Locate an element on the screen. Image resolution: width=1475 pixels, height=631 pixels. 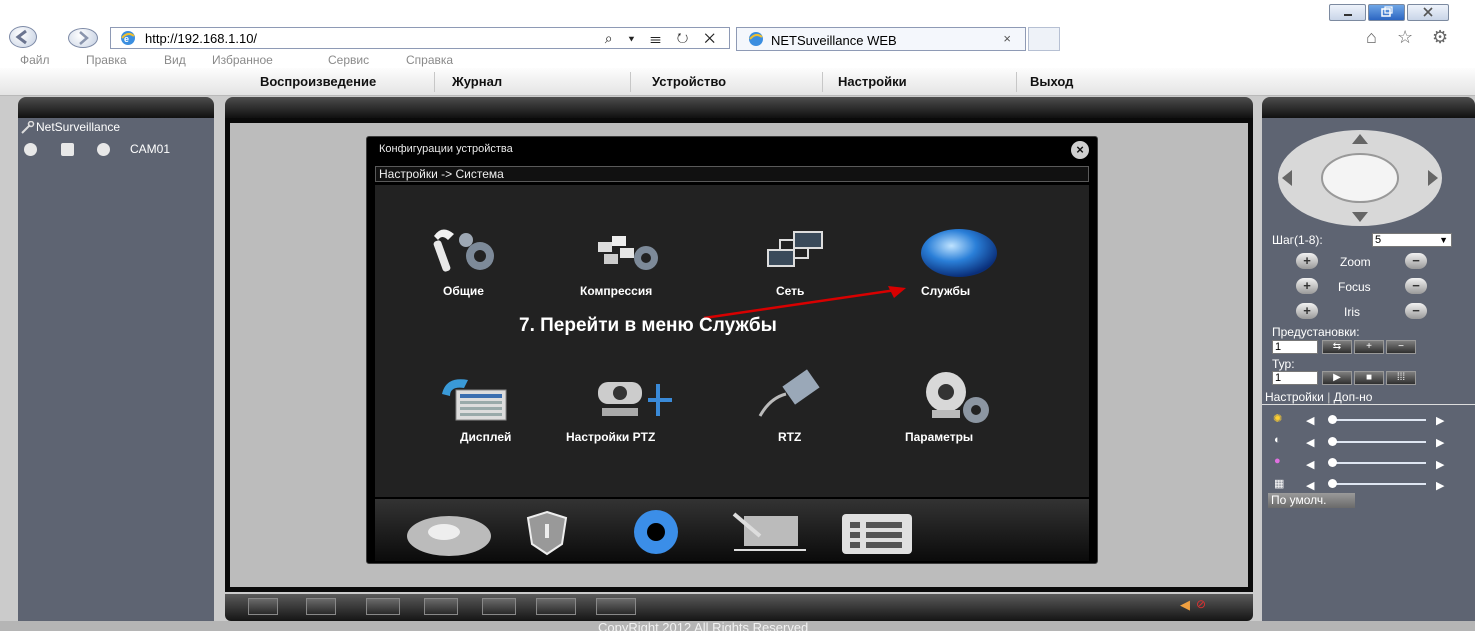
fullscreen-icon is located at coordinates (263, 606).